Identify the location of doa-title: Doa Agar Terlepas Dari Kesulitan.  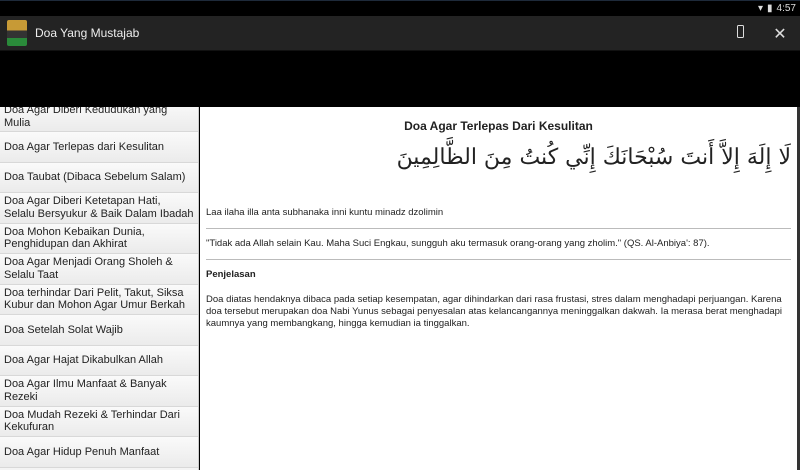
(498, 126).